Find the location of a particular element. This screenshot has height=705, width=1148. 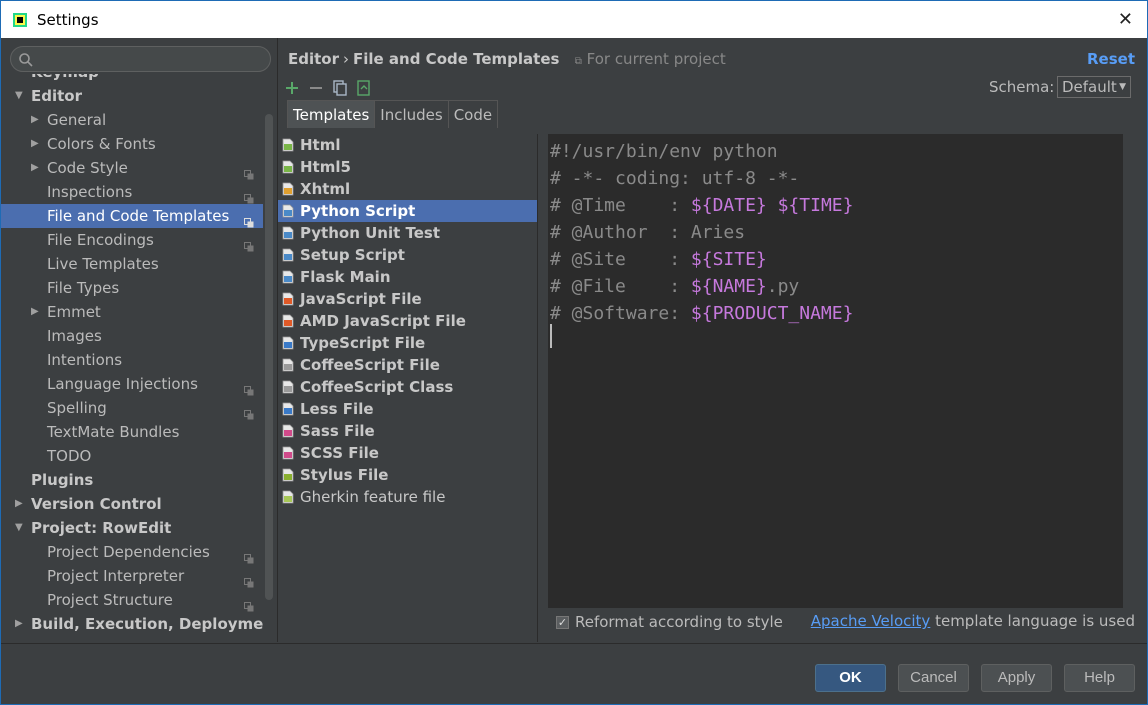

tree-item-images: Images is located at coordinates (132, 336).